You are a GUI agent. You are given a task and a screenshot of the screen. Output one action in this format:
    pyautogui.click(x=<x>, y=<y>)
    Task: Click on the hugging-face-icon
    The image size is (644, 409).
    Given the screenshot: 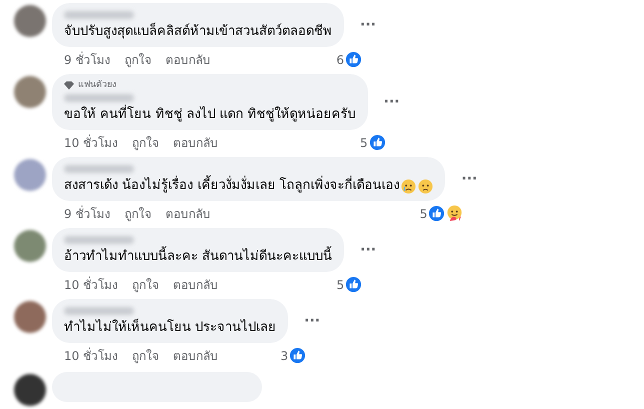 What is the action you would take?
    pyautogui.click(x=455, y=213)
    